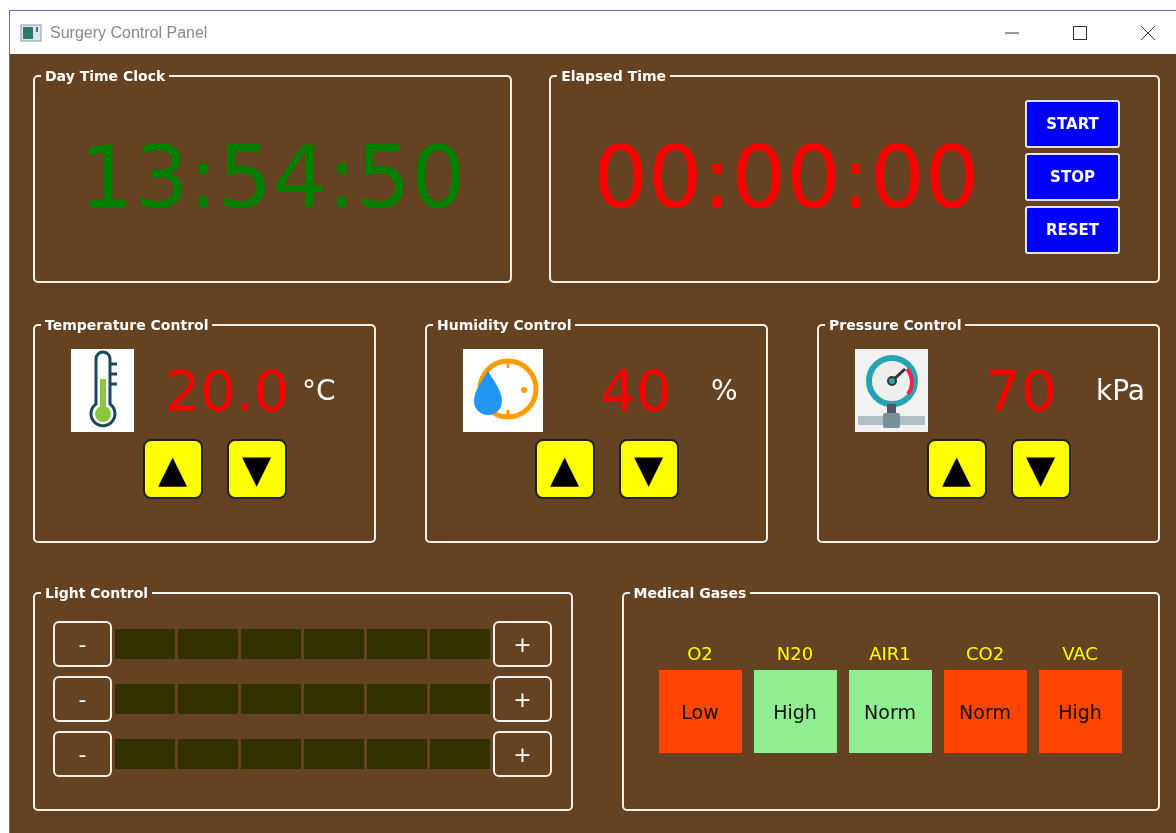 The image size is (1176, 833). What do you see at coordinates (891, 390) in the screenshot?
I see `pressure-gauge-icon` at bounding box center [891, 390].